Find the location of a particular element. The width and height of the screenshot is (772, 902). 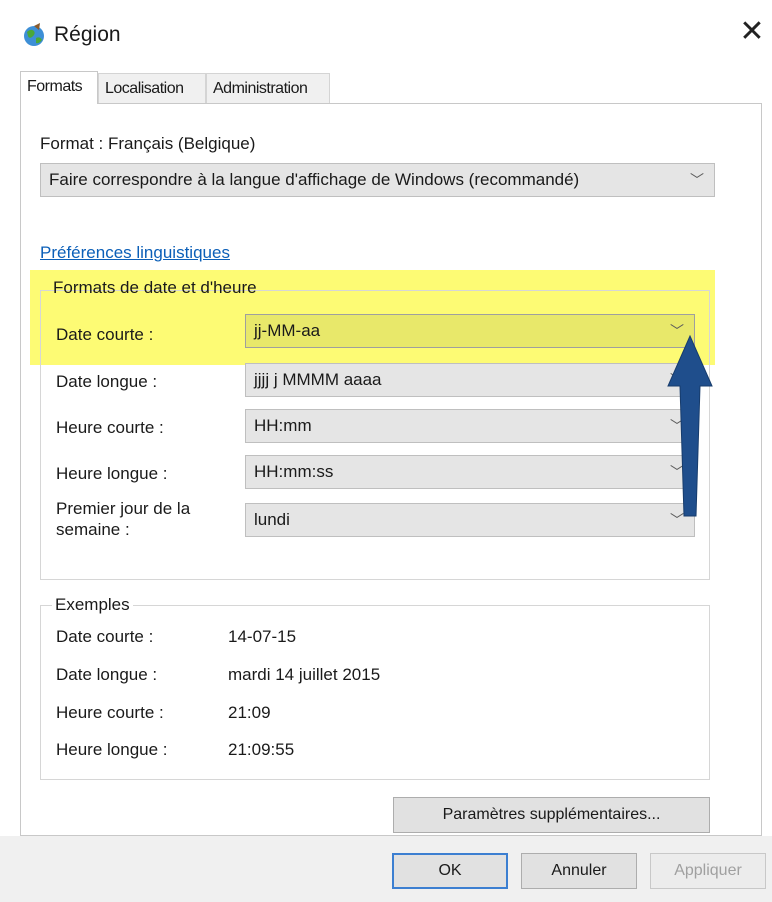

tab-localisation: Localisation is located at coordinates (152, 88).